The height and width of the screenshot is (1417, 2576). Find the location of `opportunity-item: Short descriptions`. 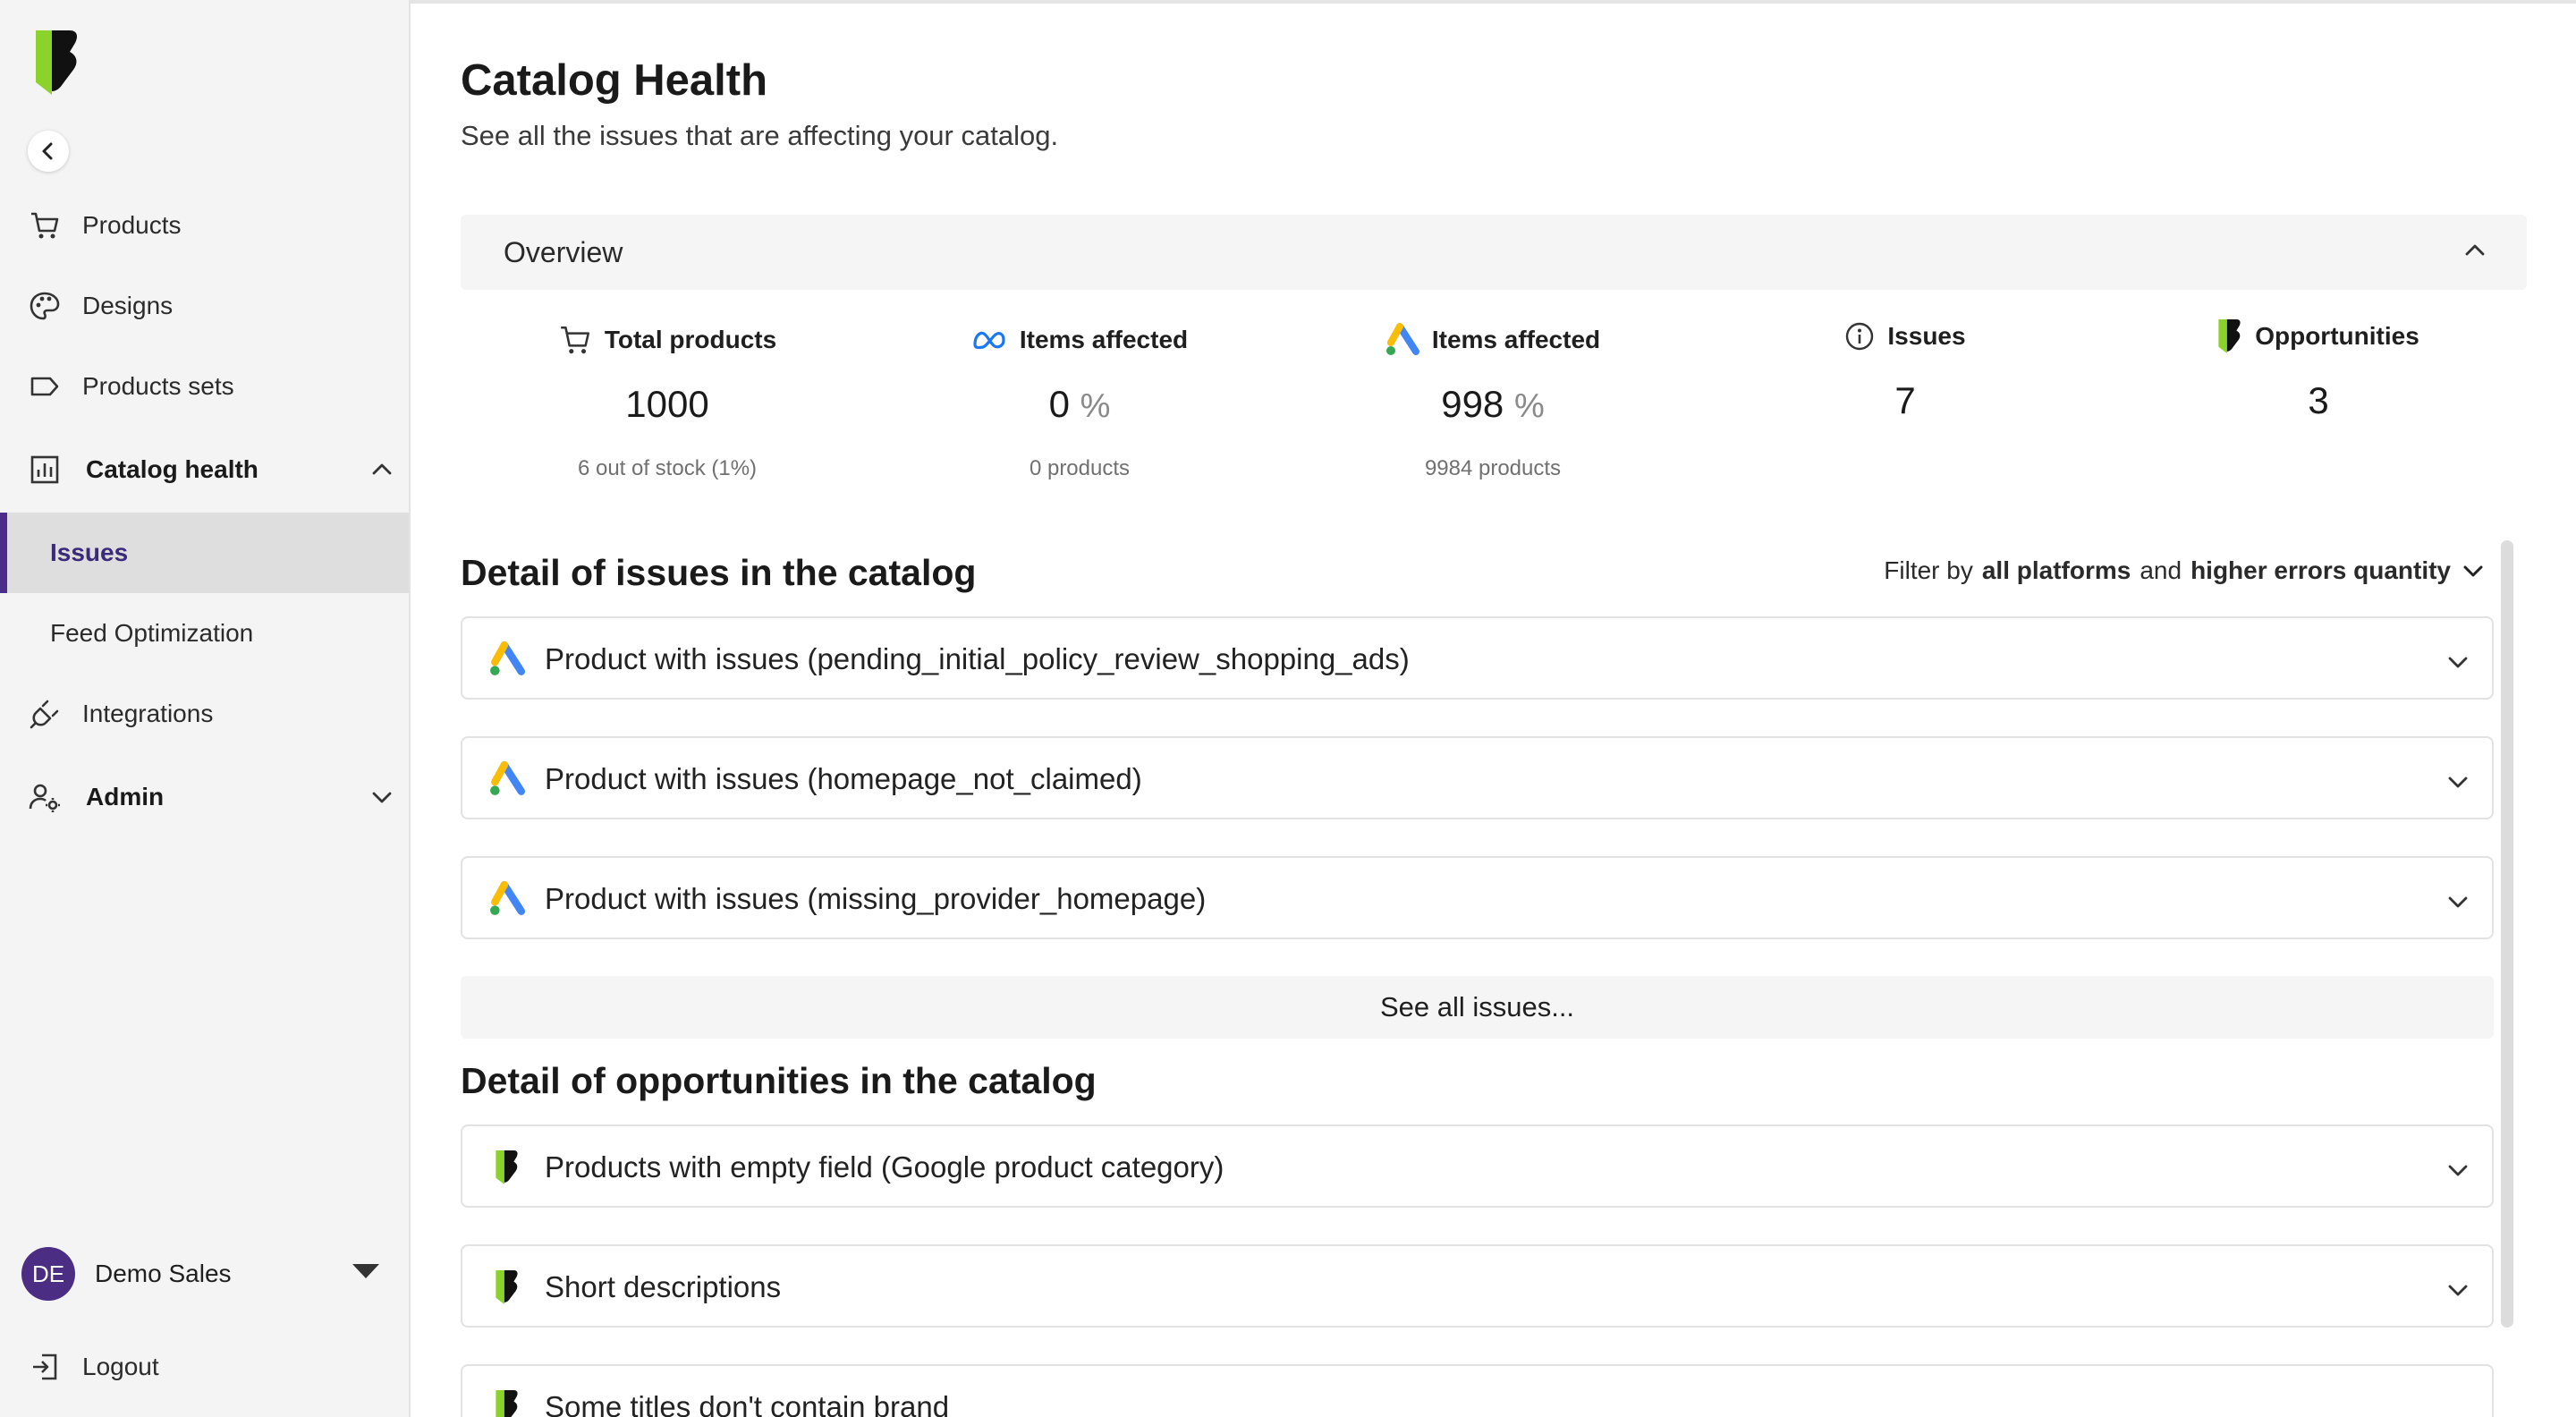

opportunity-item: Short descriptions is located at coordinates (1477, 1286).